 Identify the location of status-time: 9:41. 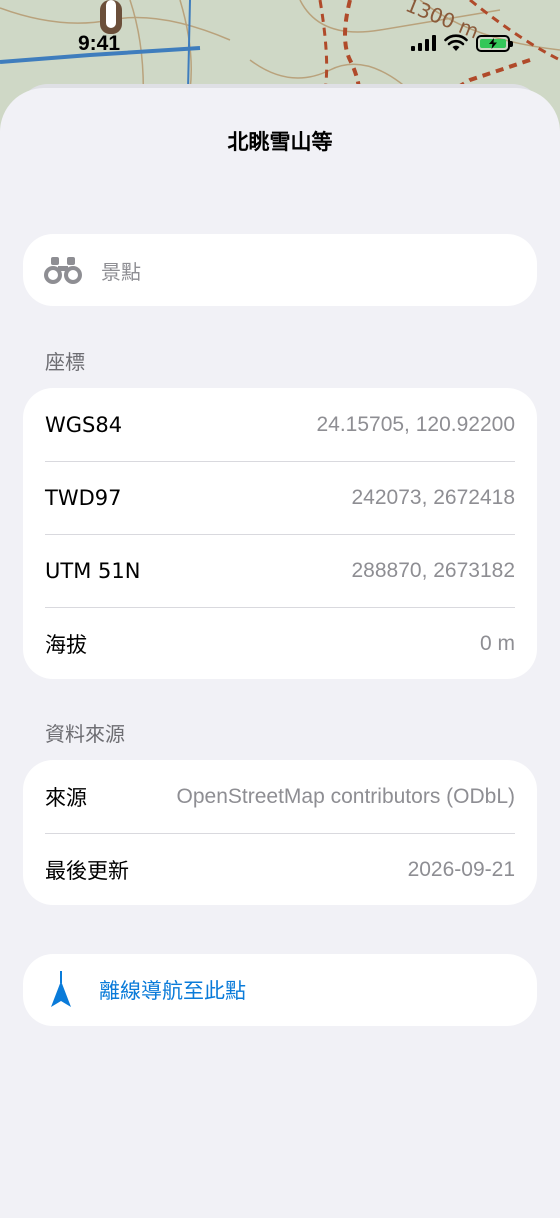
(99, 43).